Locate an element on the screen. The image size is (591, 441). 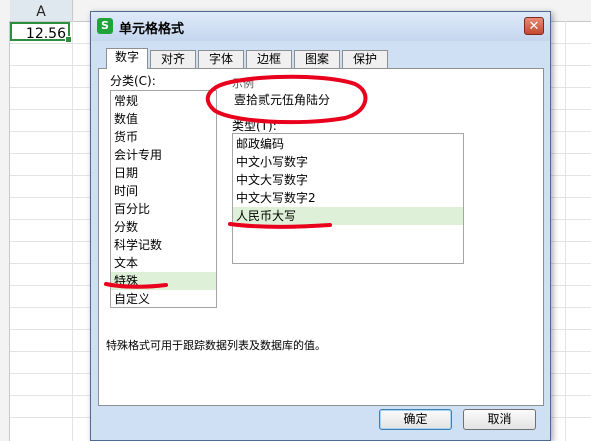
category-item: 货币 is located at coordinates (163, 137).